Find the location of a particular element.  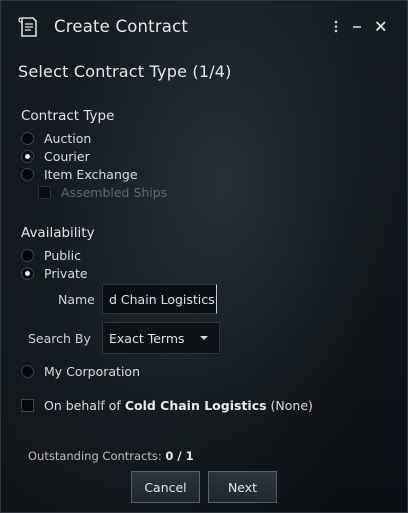

chevron-down-icon is located at coordinates (204, 338).